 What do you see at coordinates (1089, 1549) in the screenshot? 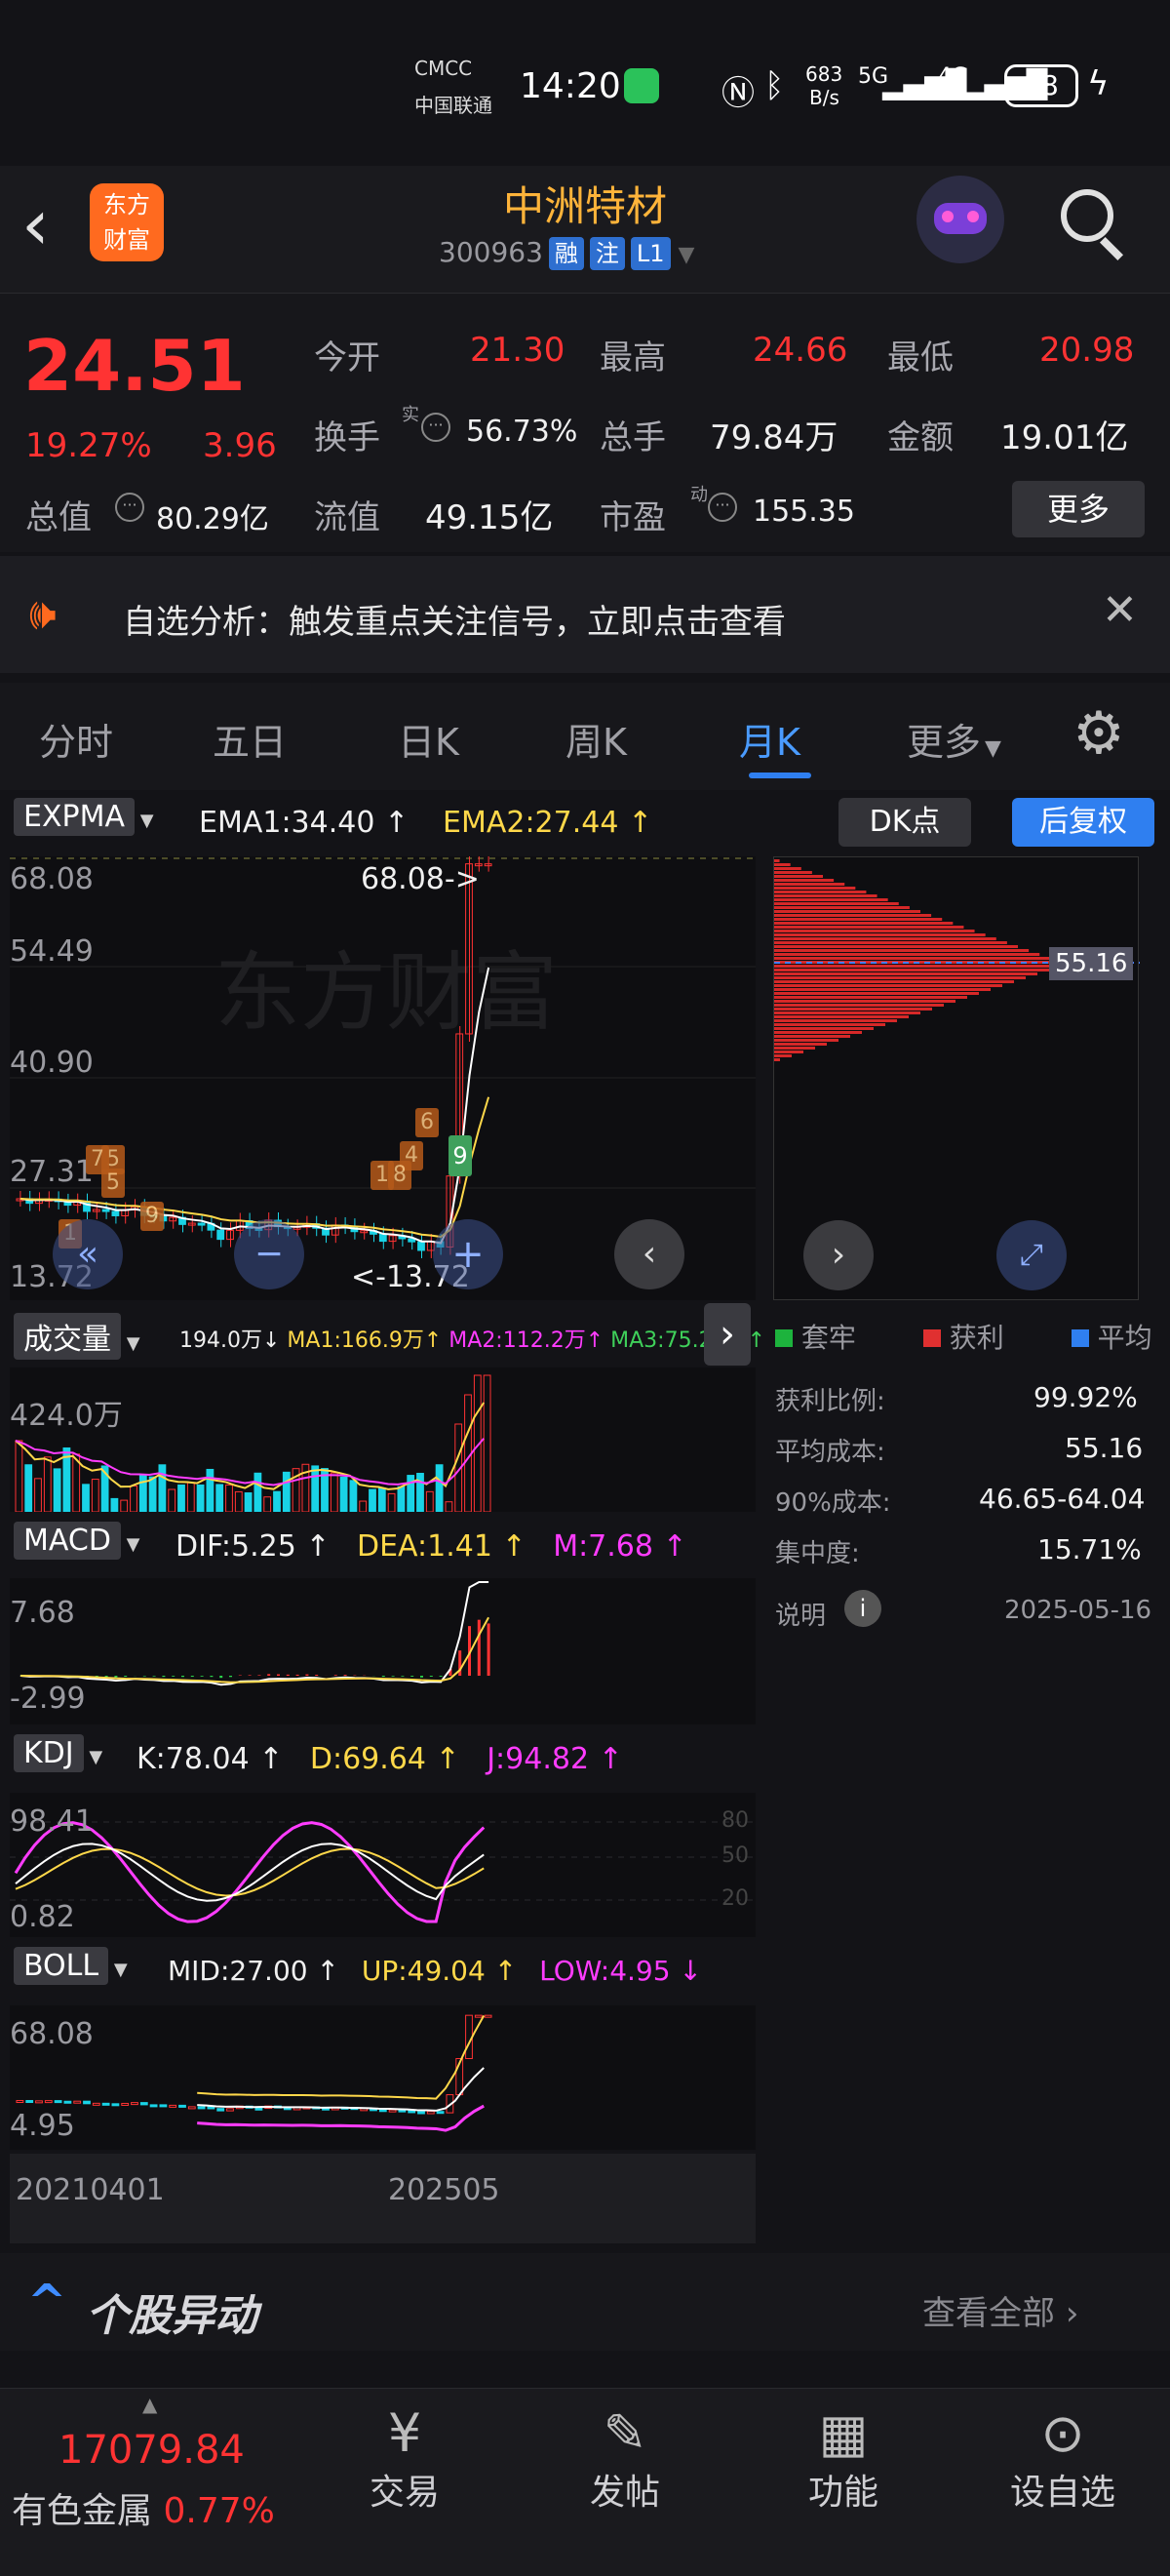
I see `concentration-value: 15.71%` at bounding box center [1089, 1549].